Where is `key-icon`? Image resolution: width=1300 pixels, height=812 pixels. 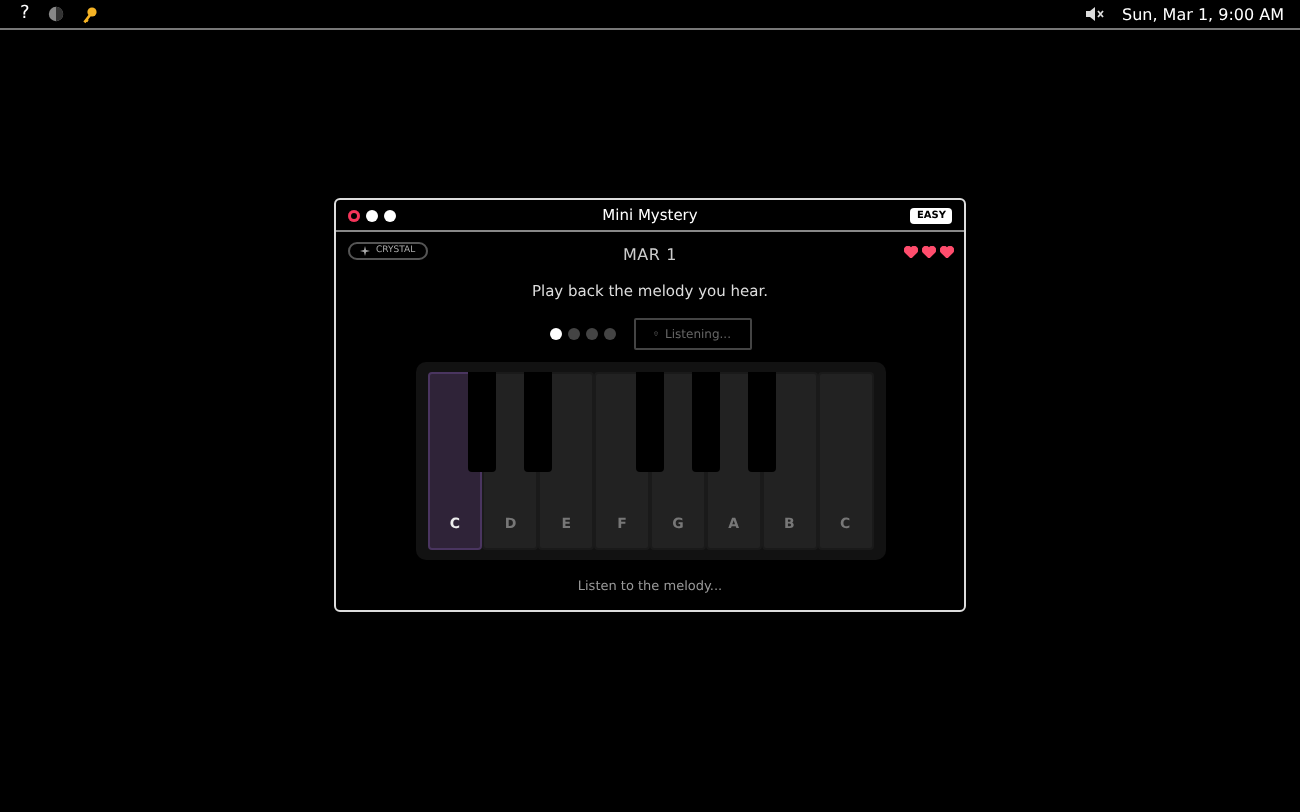
key-icon is located at coordinates (89, 14).